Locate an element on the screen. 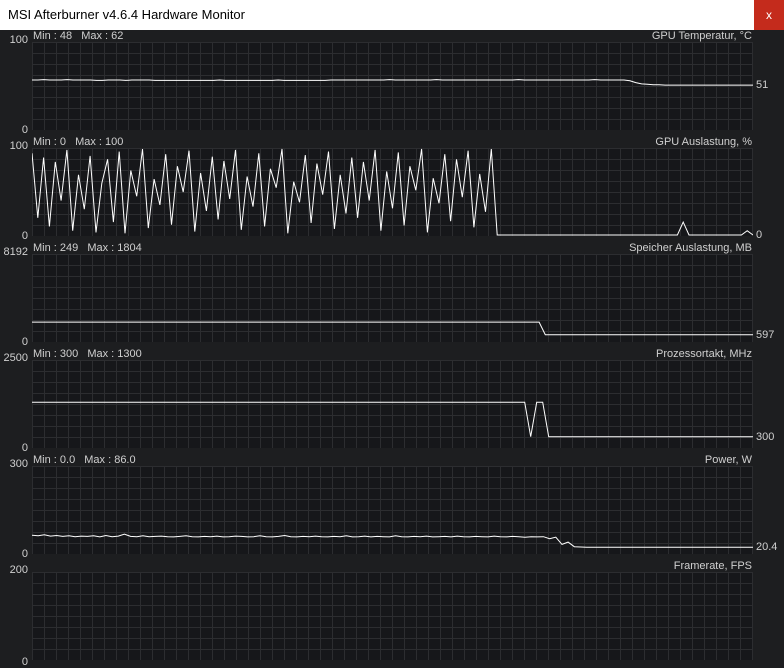  min-label: Min : 0 is located at coordinates (50, 142).